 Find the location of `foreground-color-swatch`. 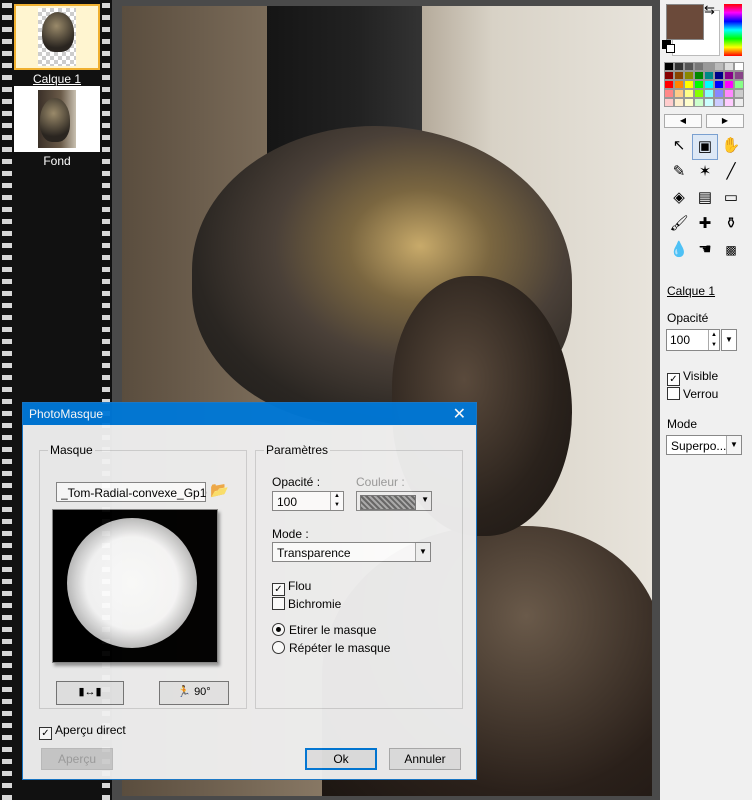

foreground-color-swatch is located at coordinates (685, 22).